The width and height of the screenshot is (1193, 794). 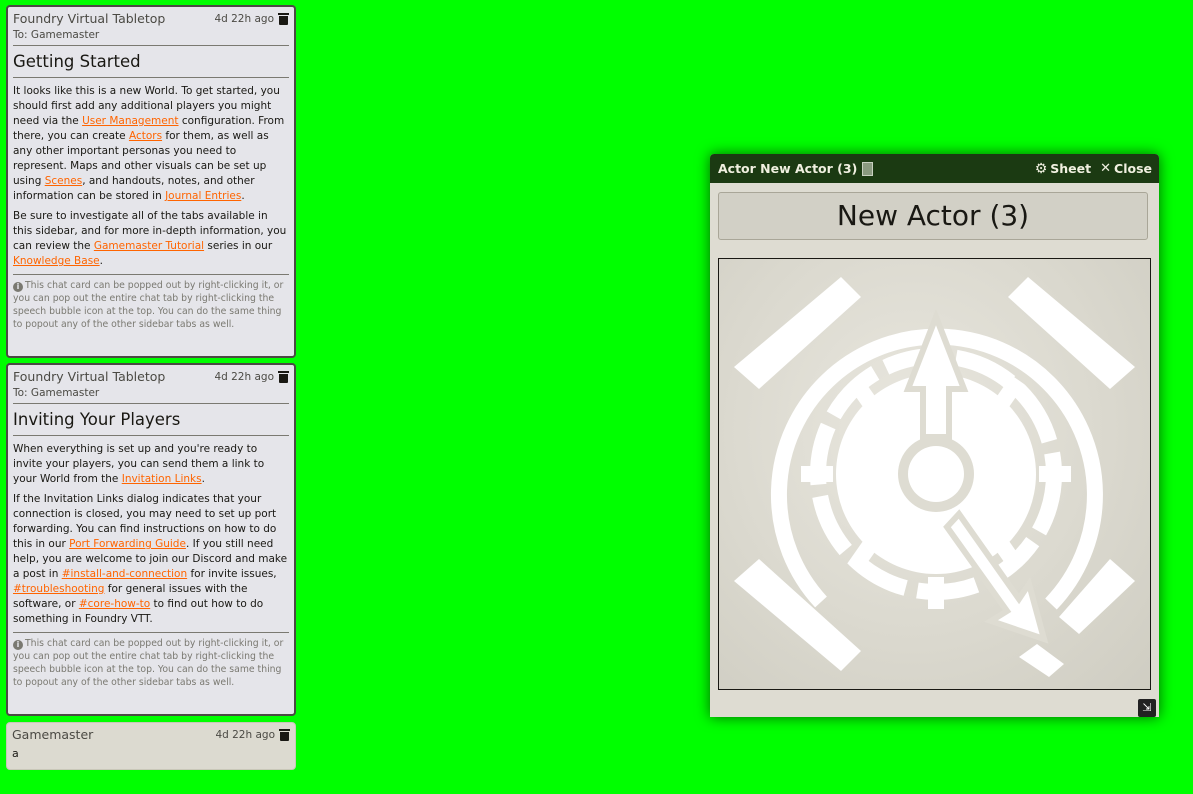 What do you see at coordinates (151, 746) in the screenshot?
I see `chat-message-gamemaster: Gamemaster 4d 22h ago a` at bounding box center [151, 746].